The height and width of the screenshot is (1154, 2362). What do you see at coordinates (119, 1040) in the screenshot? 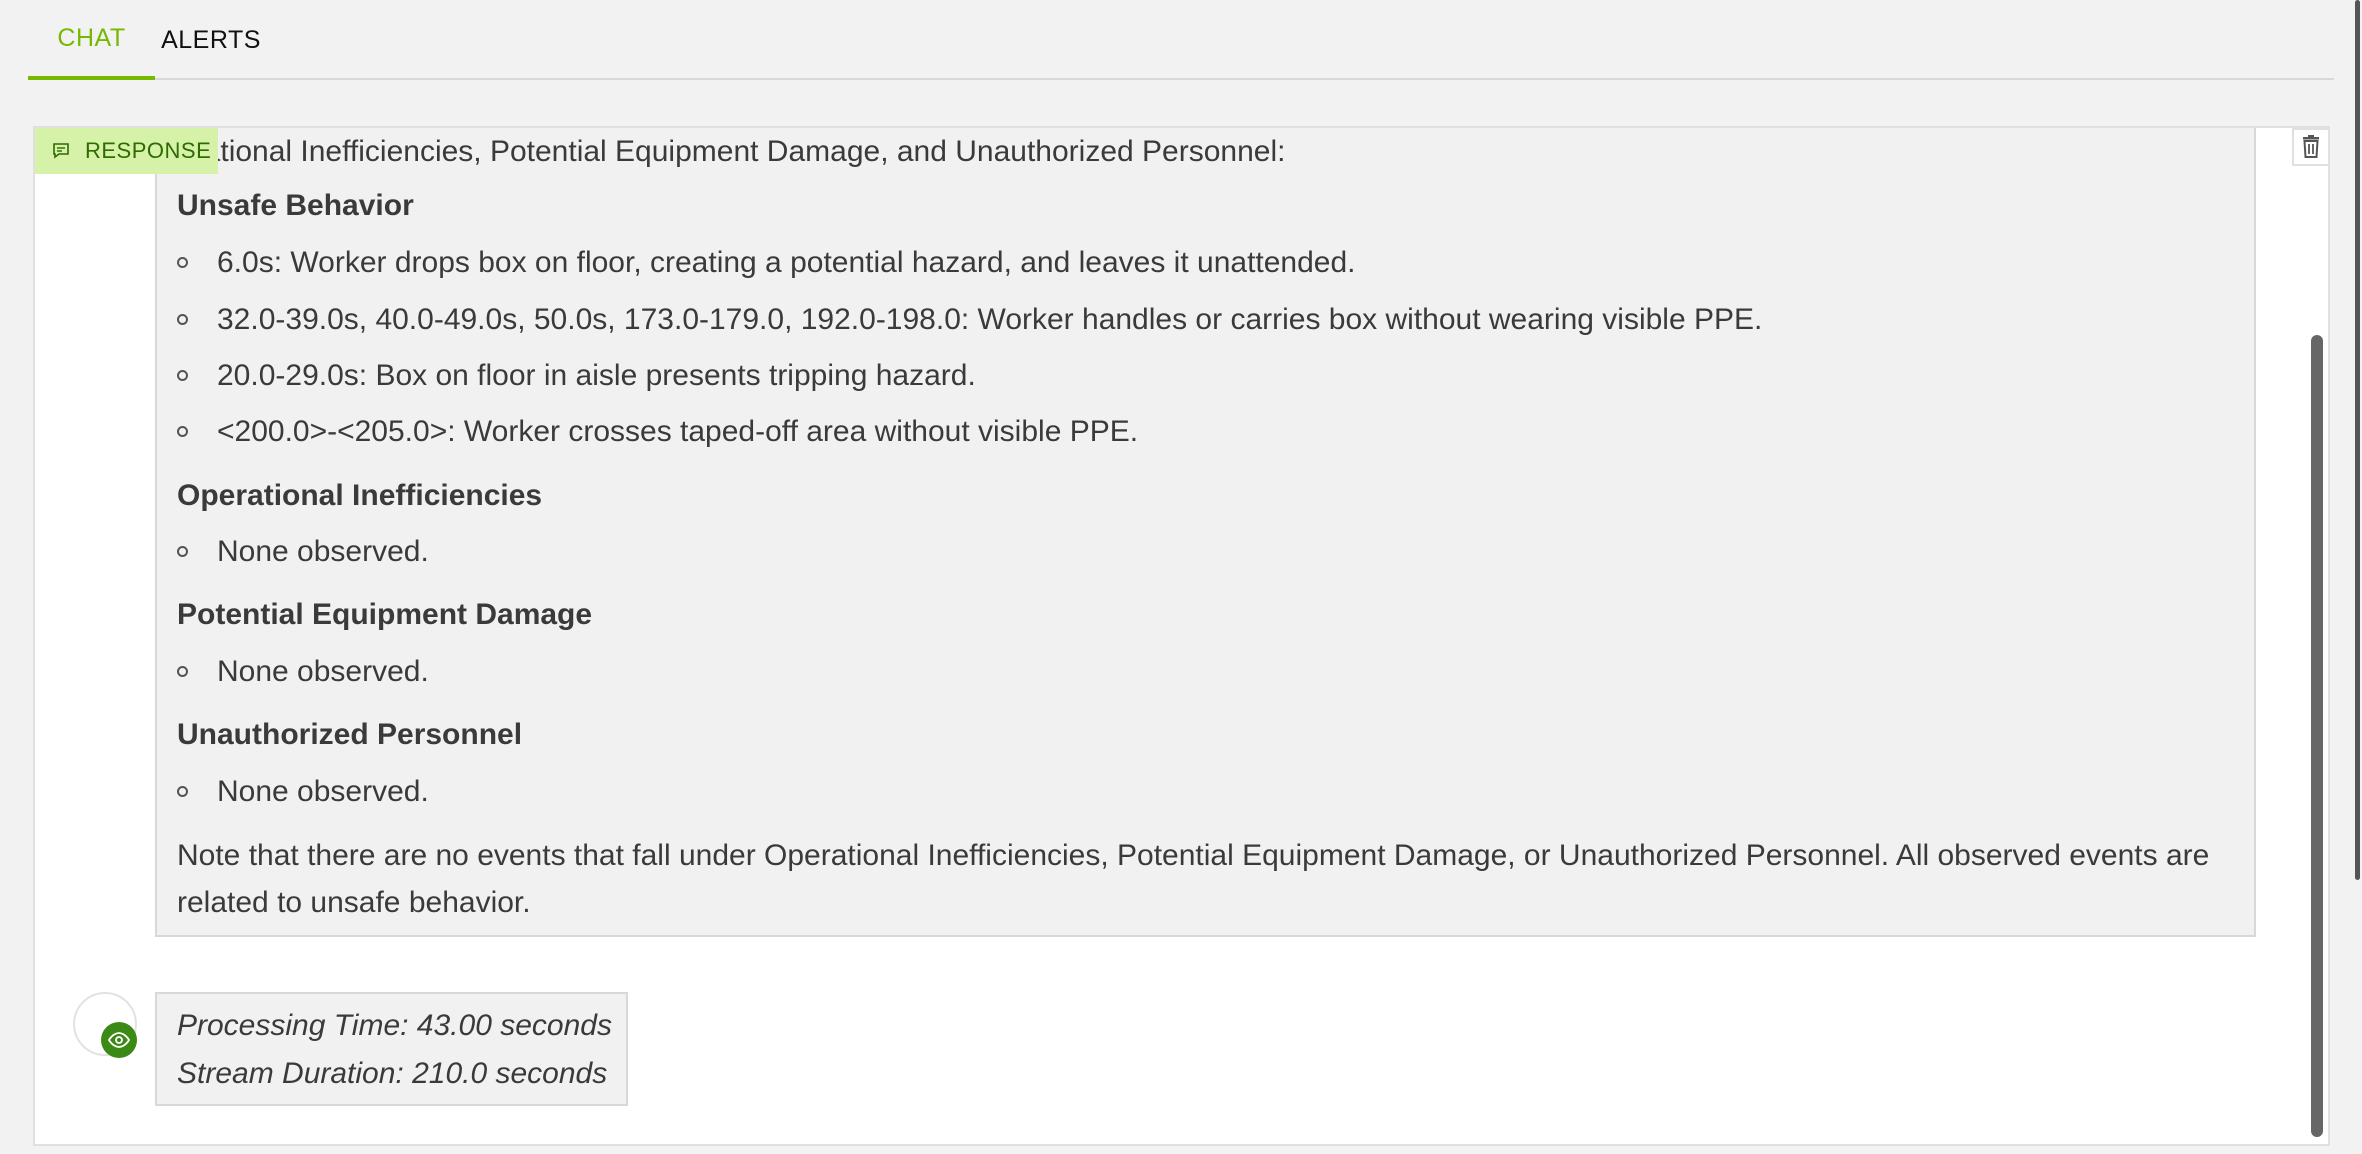
I see `nvidia-eye-icon` at bounding box center [119, 1040].